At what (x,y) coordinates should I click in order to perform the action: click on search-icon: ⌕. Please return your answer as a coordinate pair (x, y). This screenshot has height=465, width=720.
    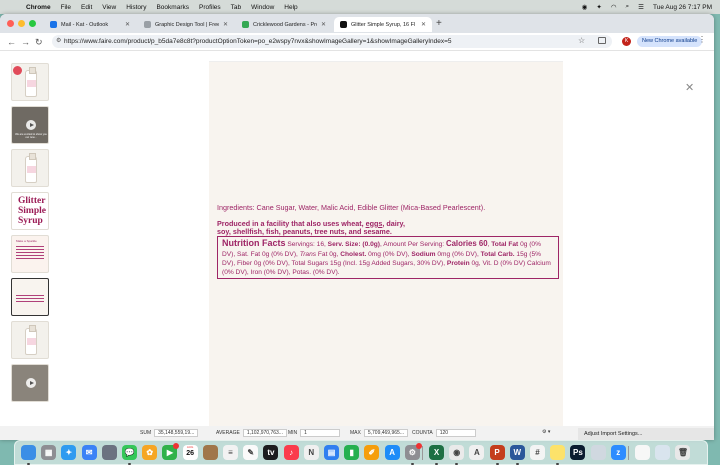
    Looking at the image, I should click on (628, 7).